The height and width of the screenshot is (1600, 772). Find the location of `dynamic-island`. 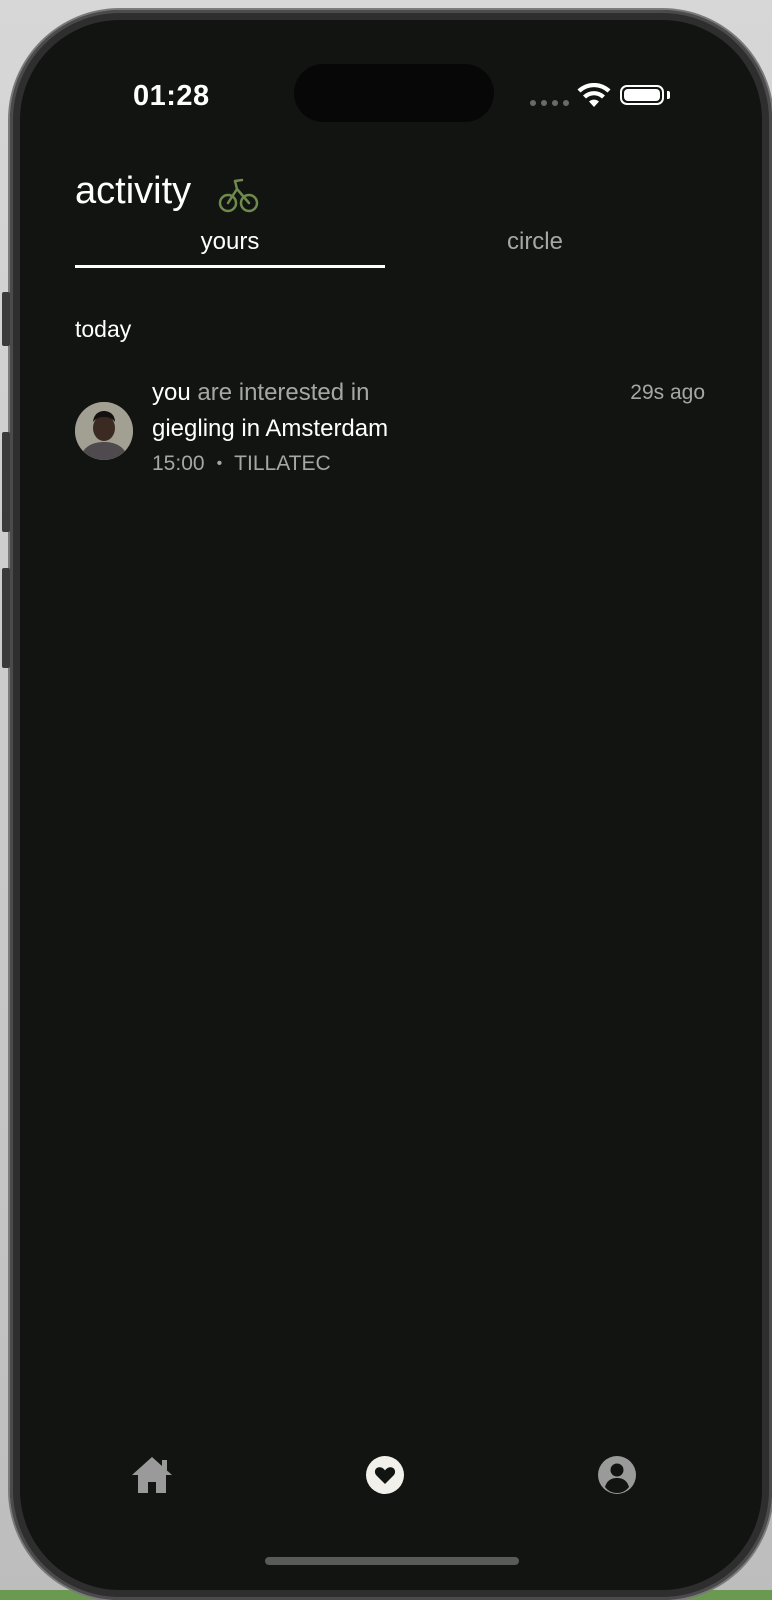

dynamic-island is located at coordinates (394, 93).